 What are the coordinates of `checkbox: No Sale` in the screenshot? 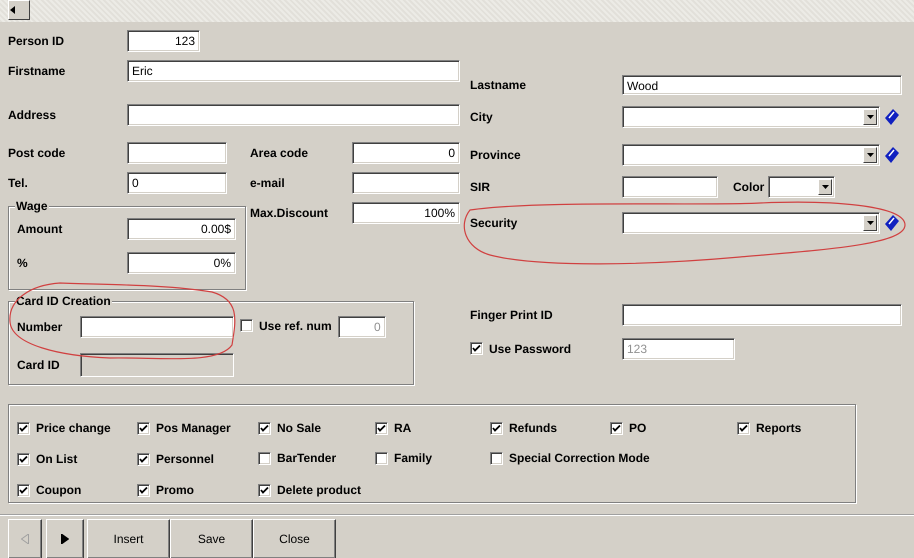 It's located at (290, 428).